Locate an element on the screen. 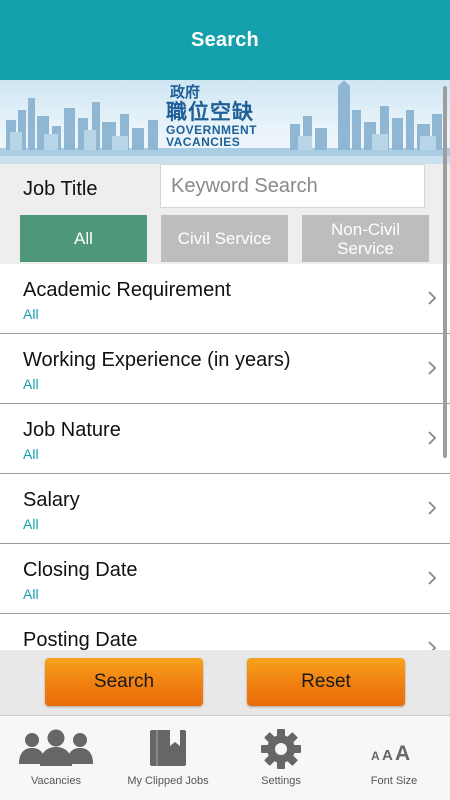 The image size is (450, 800). gear-icon is located at coordinates (281, 749).